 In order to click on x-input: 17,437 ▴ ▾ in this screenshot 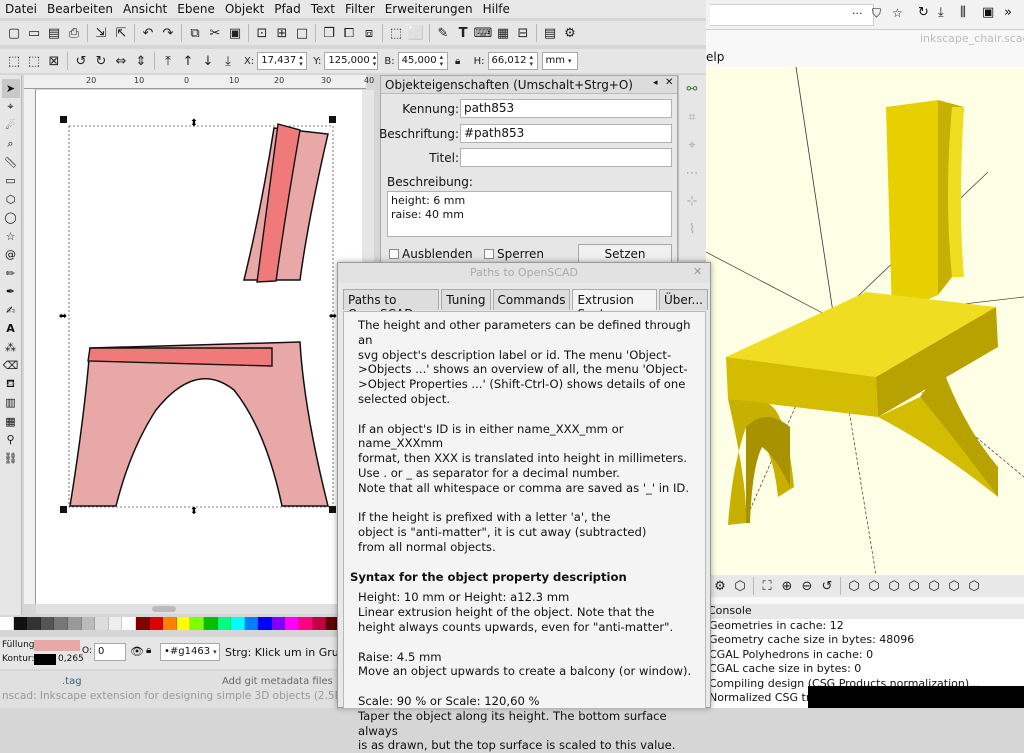, I will do `click(282, 61)`.